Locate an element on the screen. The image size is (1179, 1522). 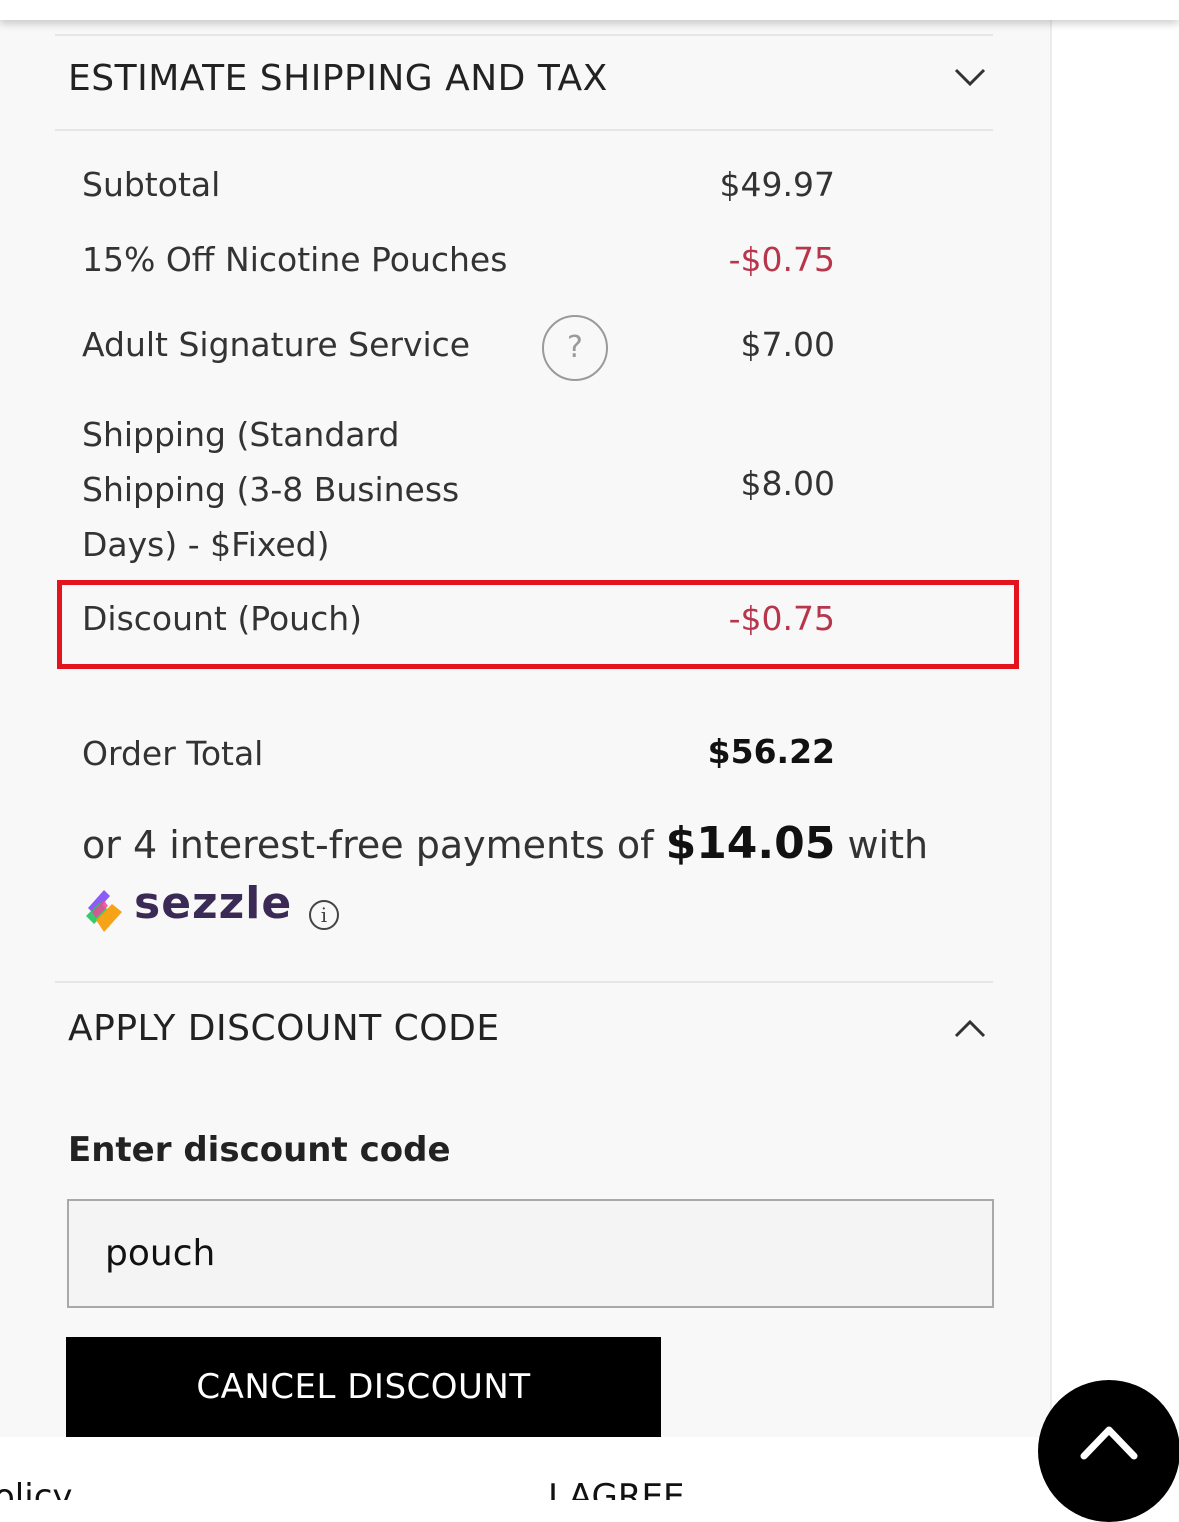
info-icon: i is located at coordinates (324, 915).